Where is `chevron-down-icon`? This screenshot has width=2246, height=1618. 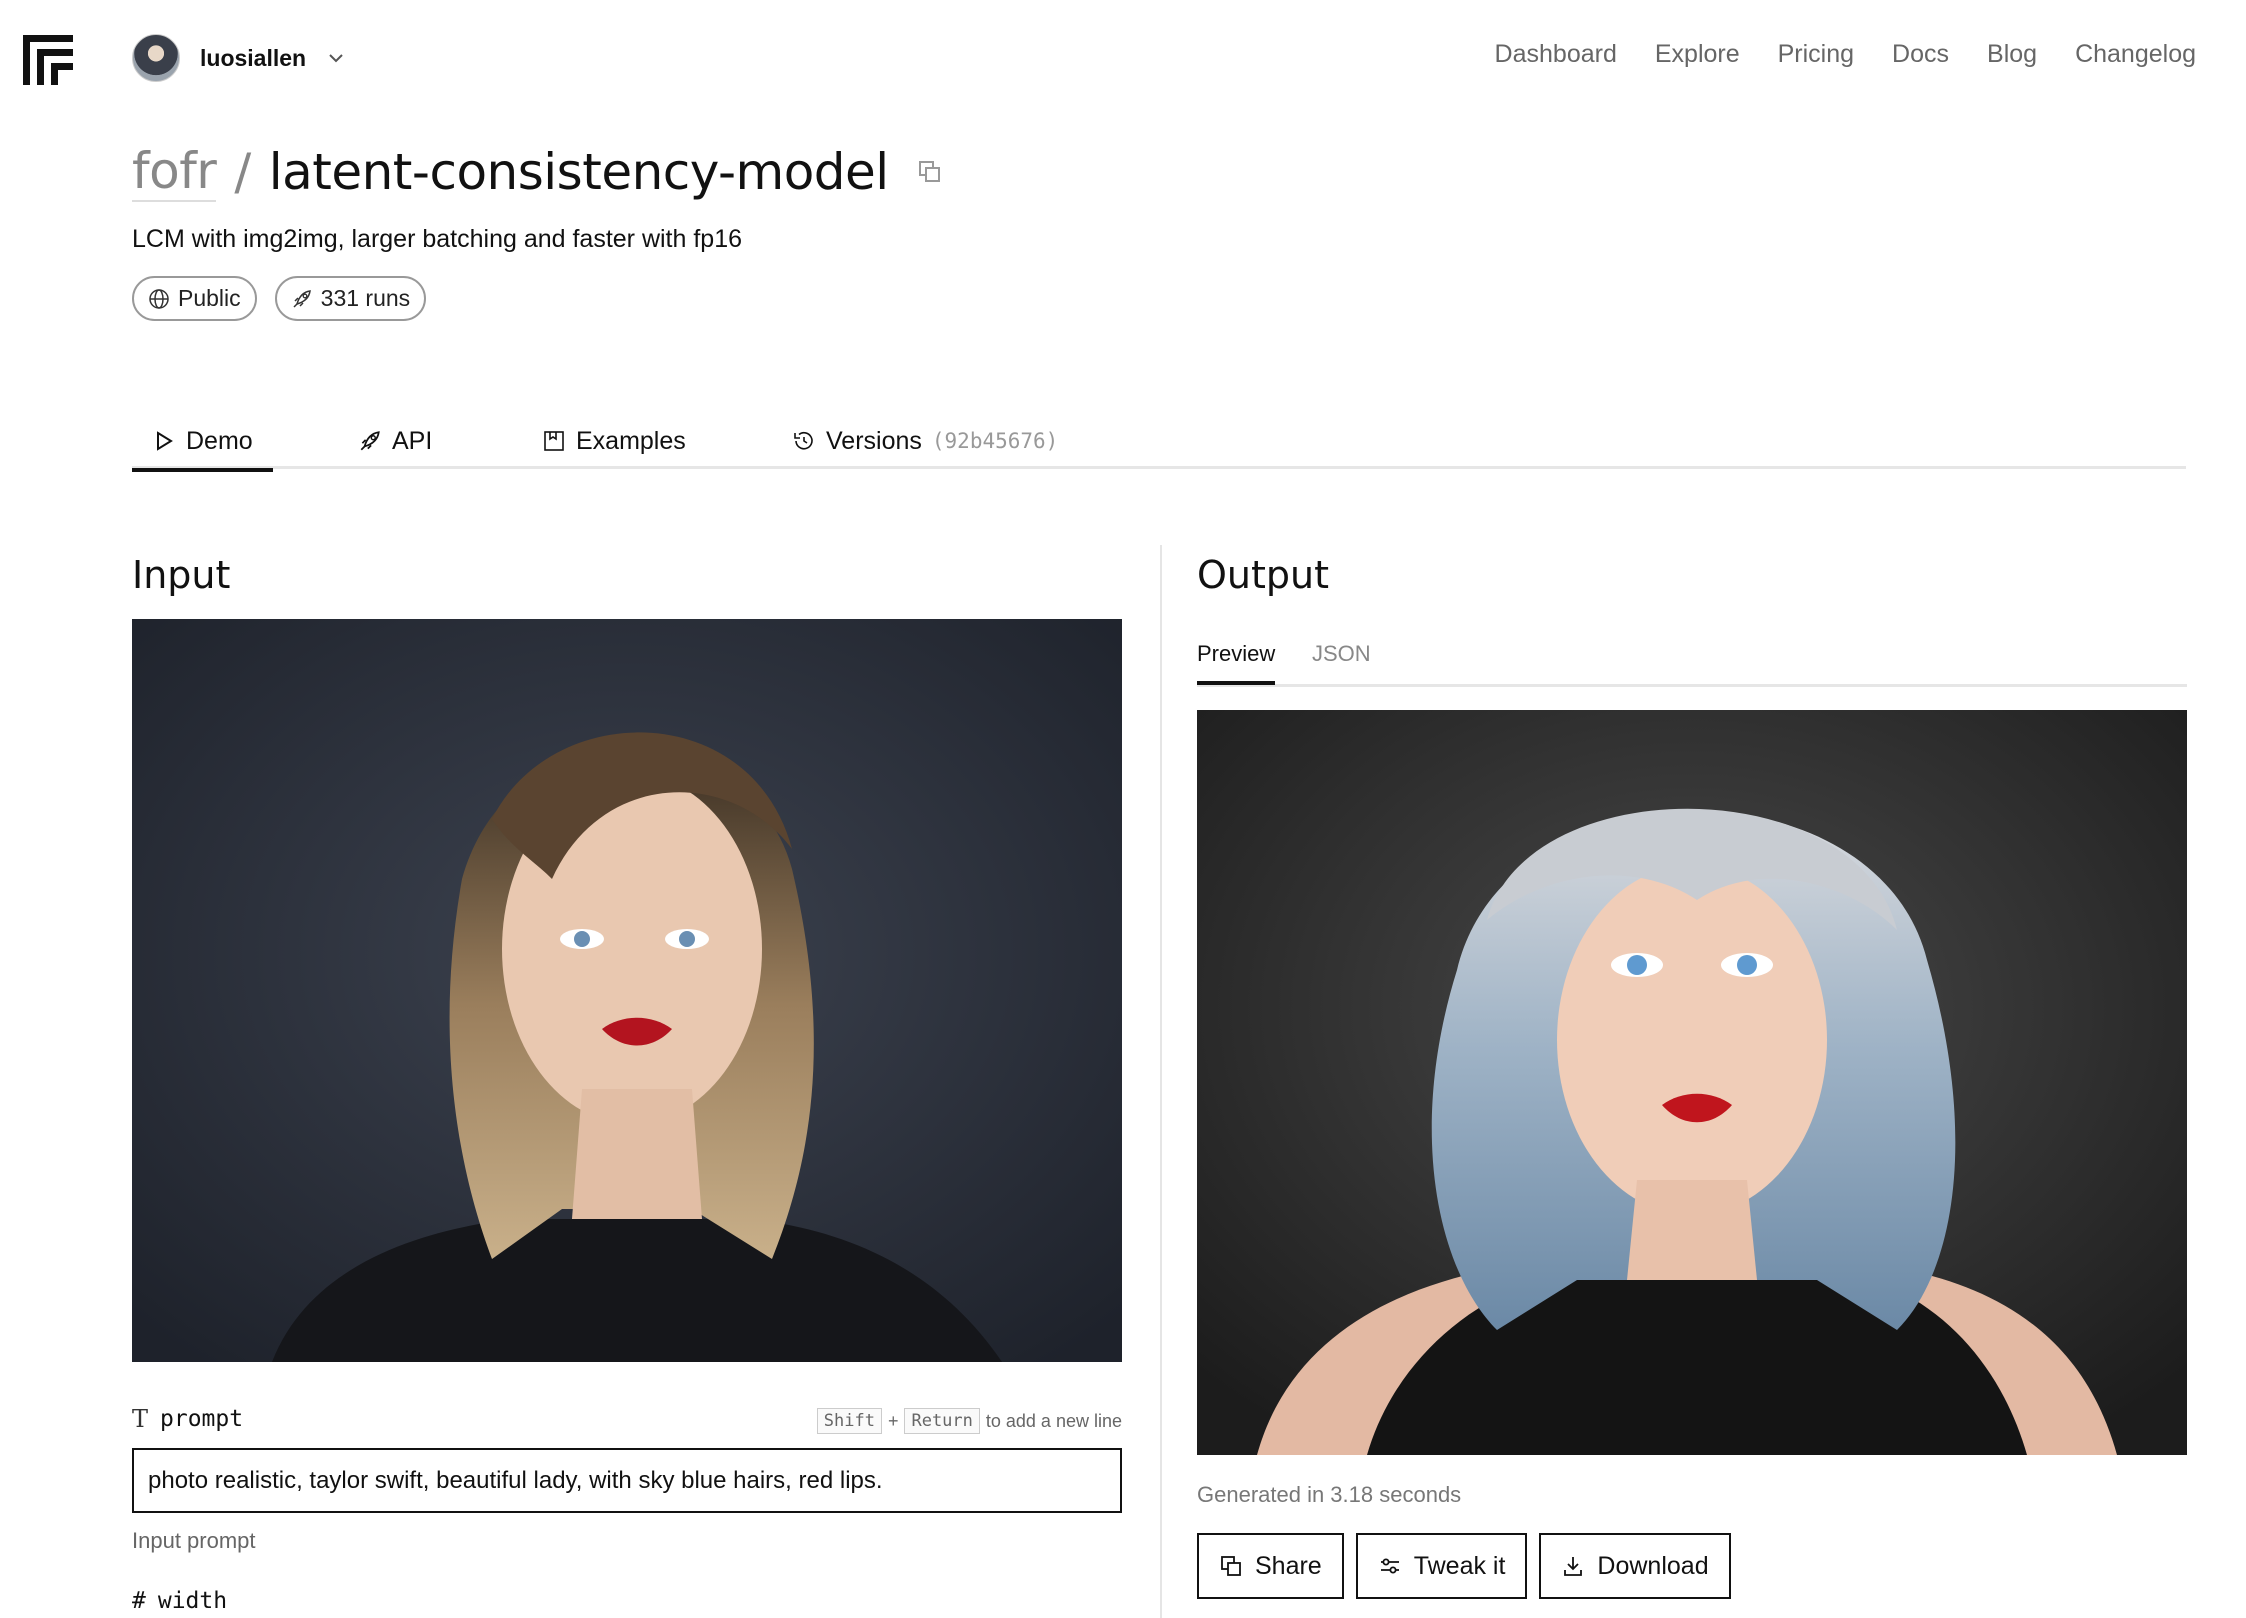
chevron-down-icon is located at coordinates (336, 58).